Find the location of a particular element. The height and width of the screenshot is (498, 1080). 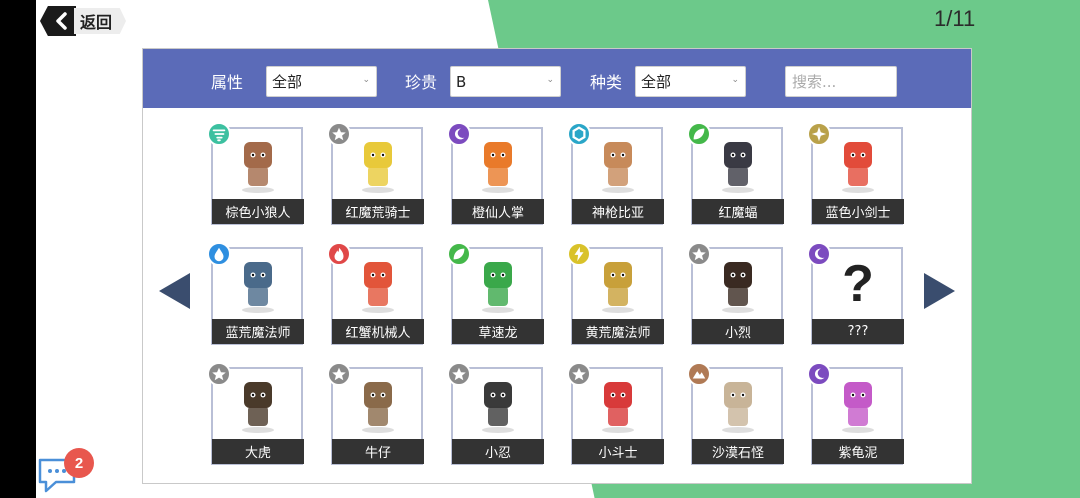

attribute-select: 全部 ⌄ is located at coordinates (321, 81).